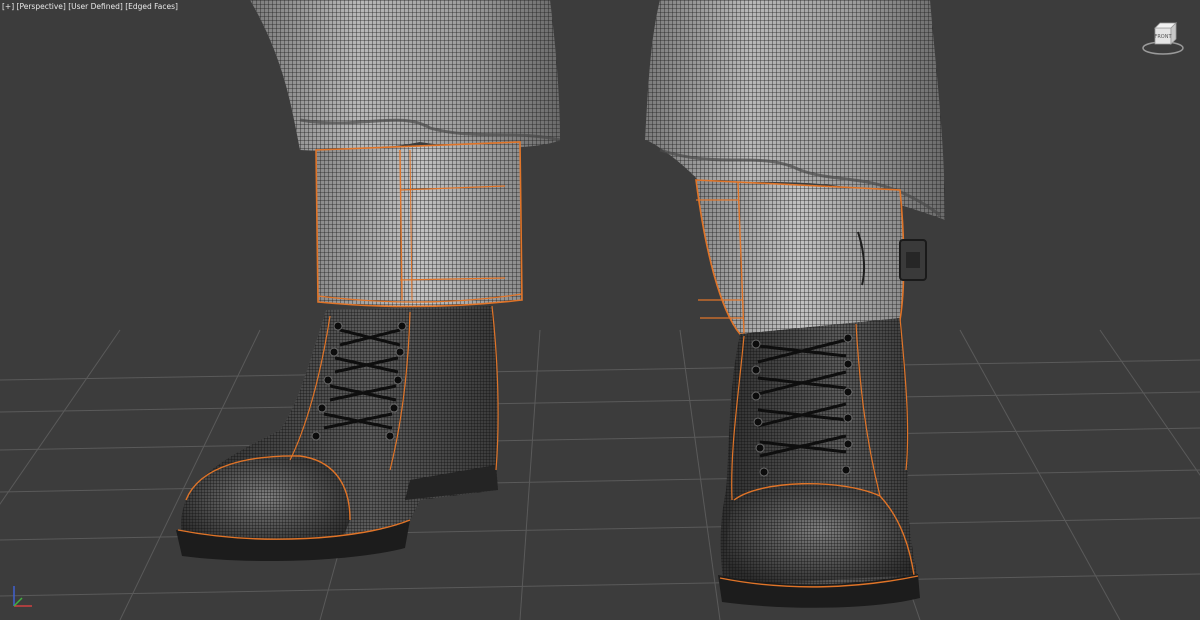  I want to click on viewcube-icon: FRONT, so click(1163, 38).